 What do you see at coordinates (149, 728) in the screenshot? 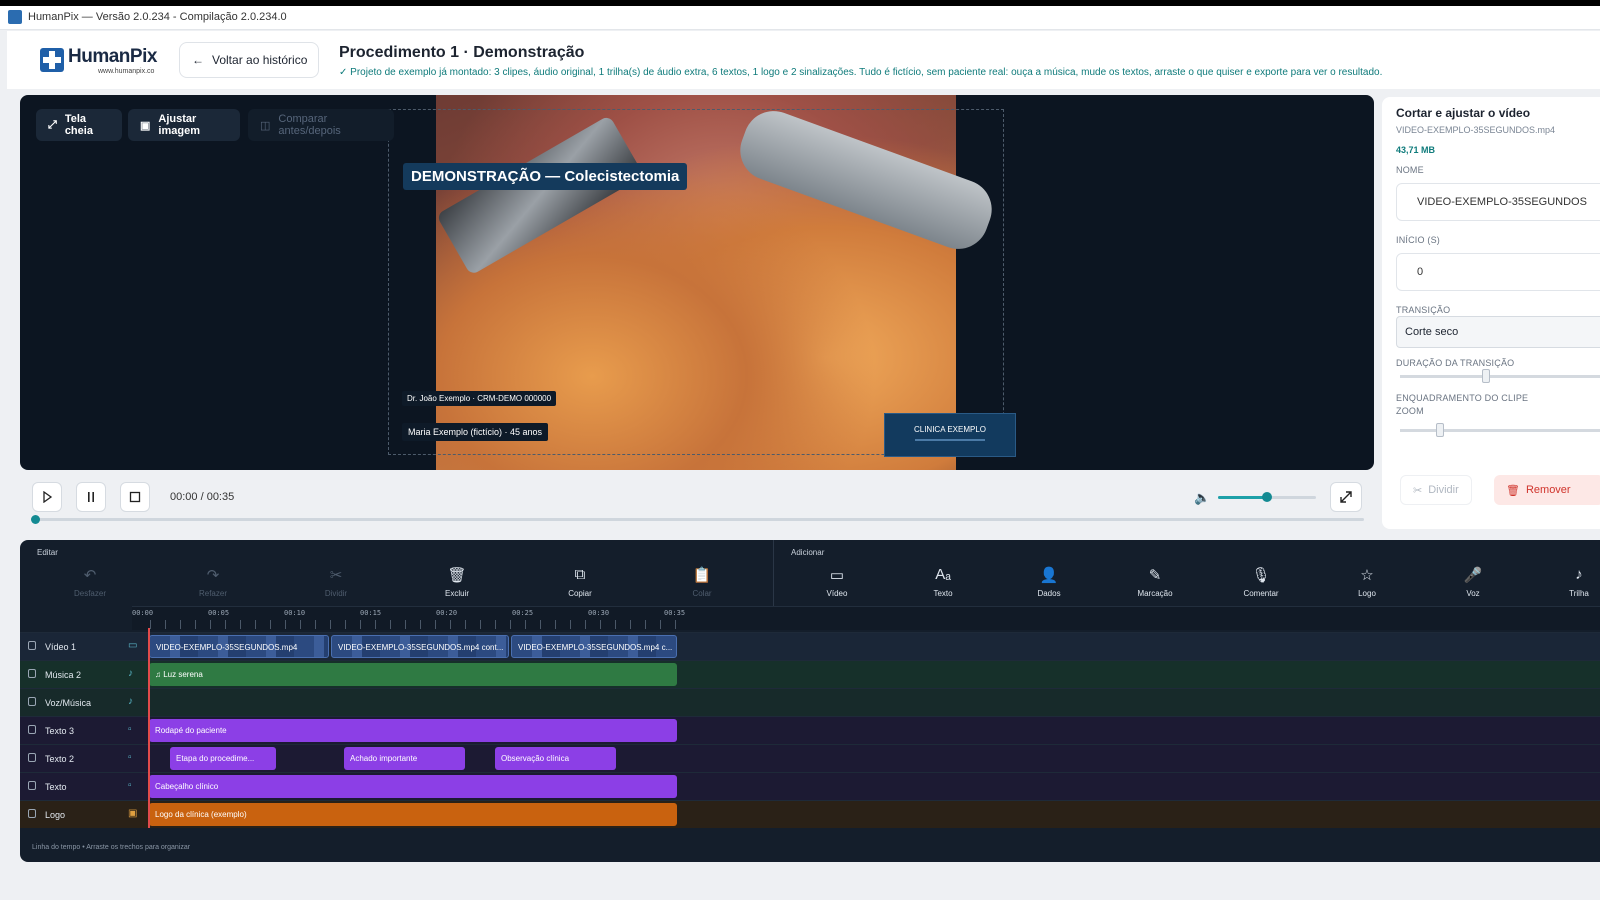
I see `playhead` at bounding box center [149, 728].